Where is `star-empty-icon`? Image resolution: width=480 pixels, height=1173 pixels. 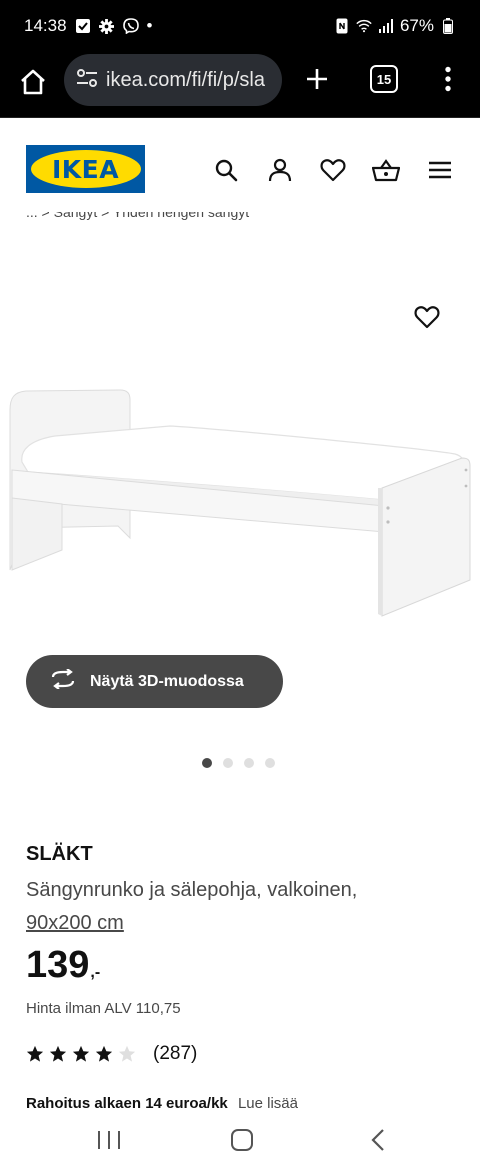
star-empty-icon is located at coordinates (127, 1053).